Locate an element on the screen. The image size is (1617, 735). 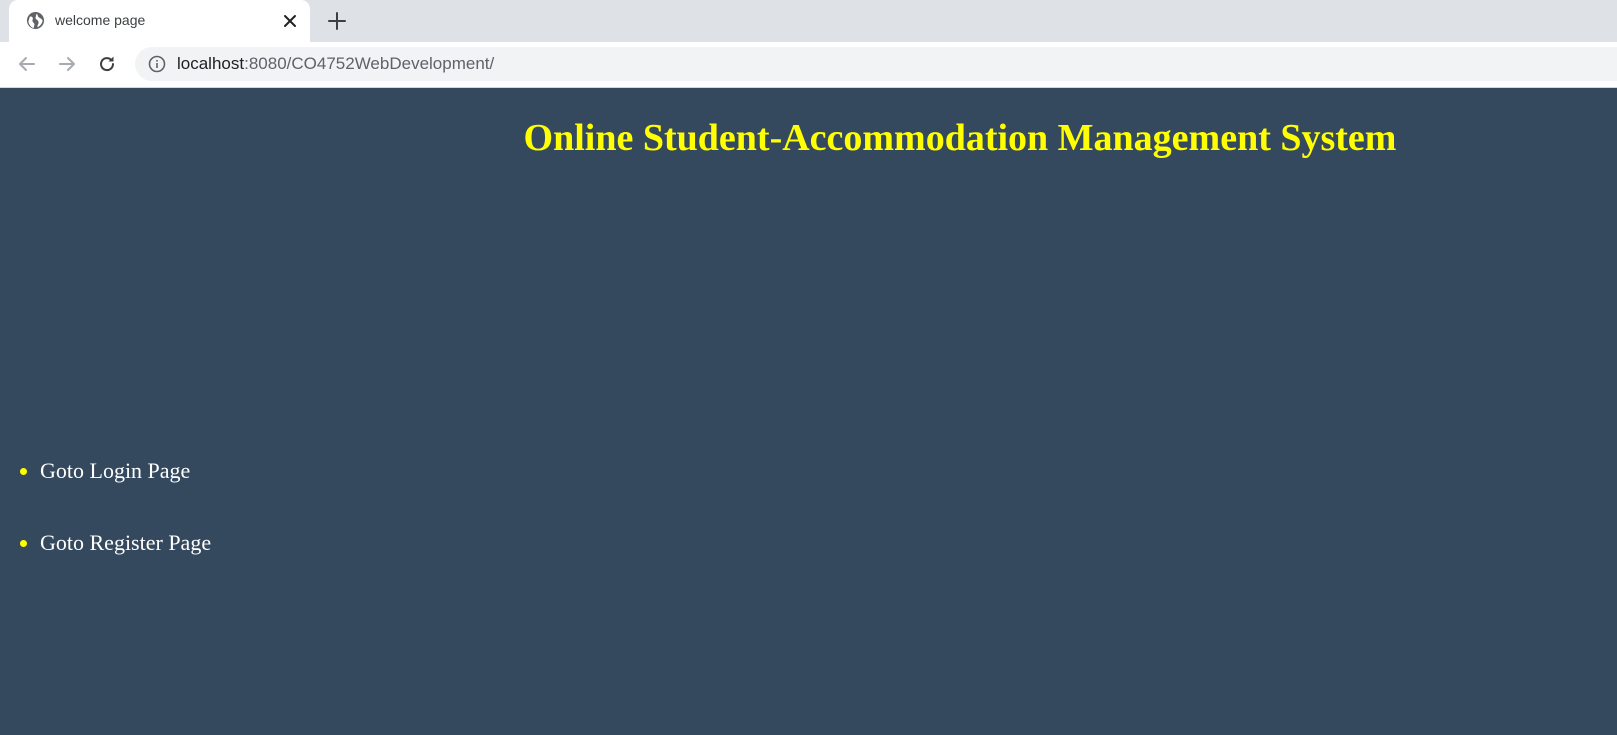
tab-title: welcome page is located at coordinates (100, 20).